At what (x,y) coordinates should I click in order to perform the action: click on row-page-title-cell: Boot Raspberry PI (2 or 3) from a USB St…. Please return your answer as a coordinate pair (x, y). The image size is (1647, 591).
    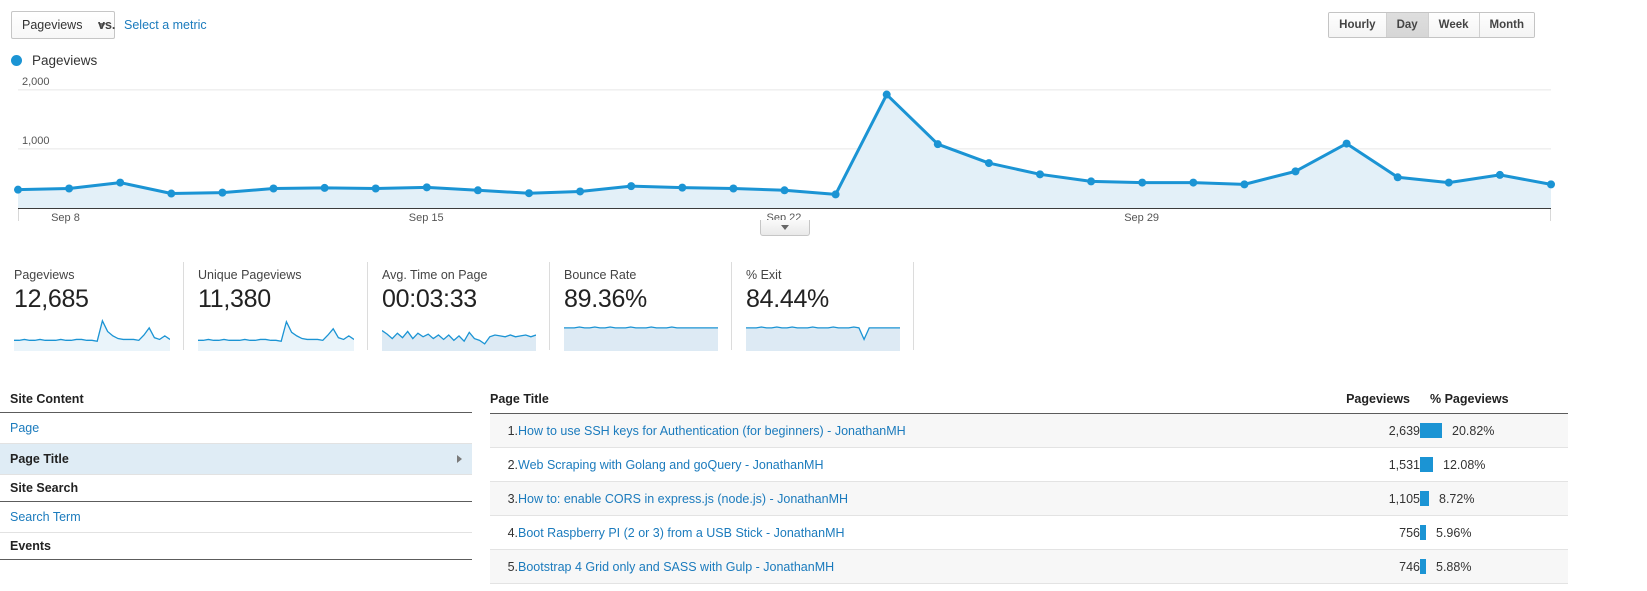
    Looking at the image, I should click on (924, 532).